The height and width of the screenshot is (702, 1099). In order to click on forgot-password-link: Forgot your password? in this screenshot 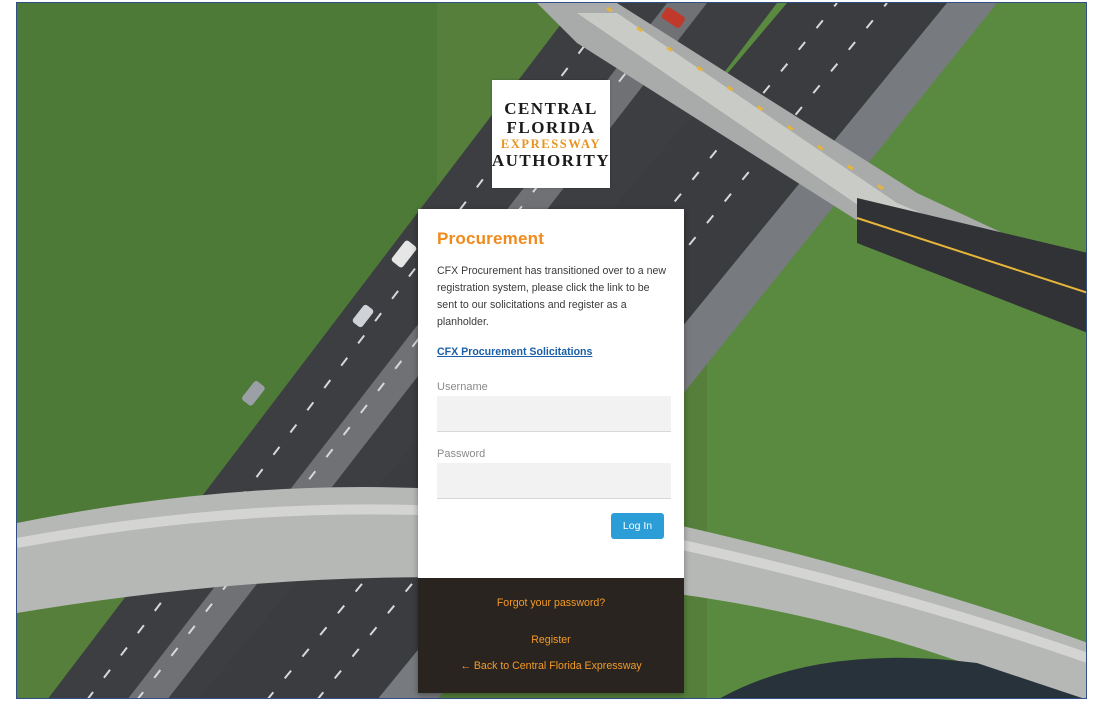, I will do `click(551, 603)`.